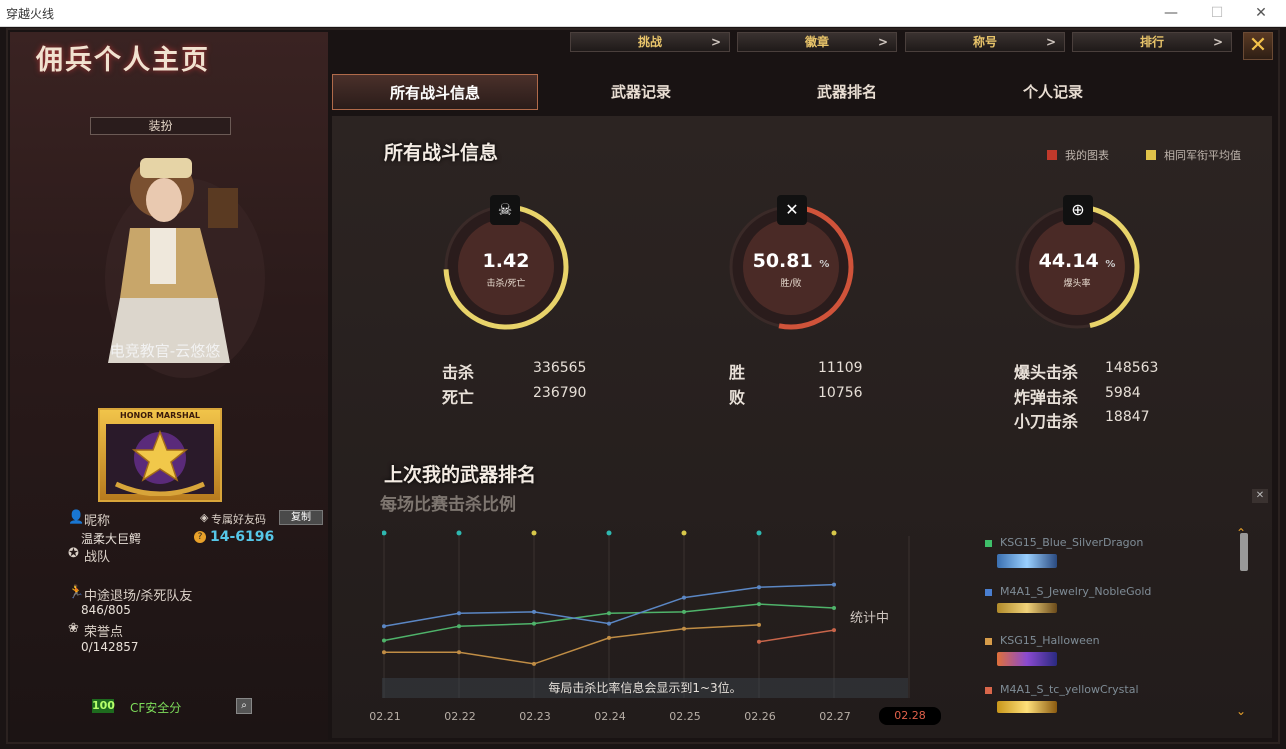  What do you see at coordinates (847, 92) in the screenshot?
I see `tab-weapon-ranking: 武器排名` at bounding box center [847, 92].